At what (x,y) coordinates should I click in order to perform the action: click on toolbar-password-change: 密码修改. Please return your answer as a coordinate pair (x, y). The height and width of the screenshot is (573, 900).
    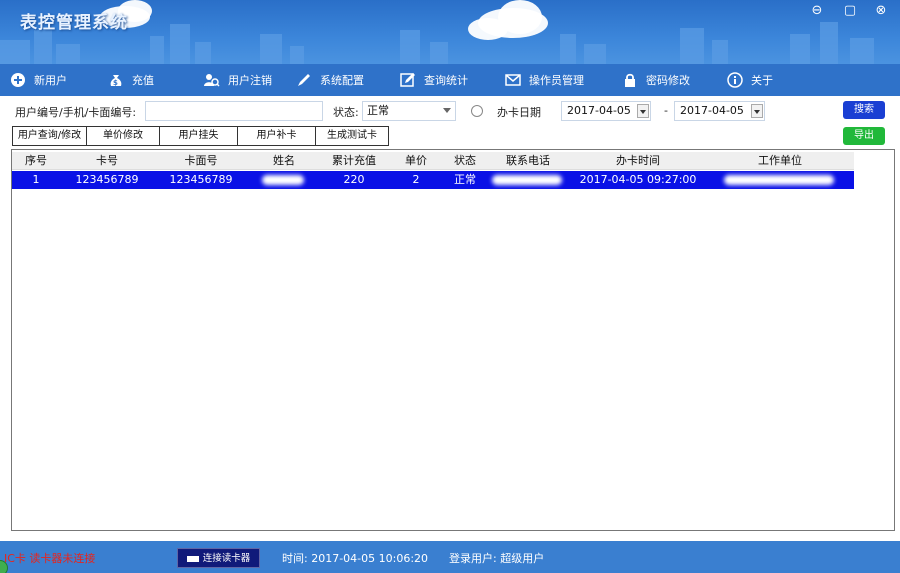
    Looking at the image, I should click on (674, 80).